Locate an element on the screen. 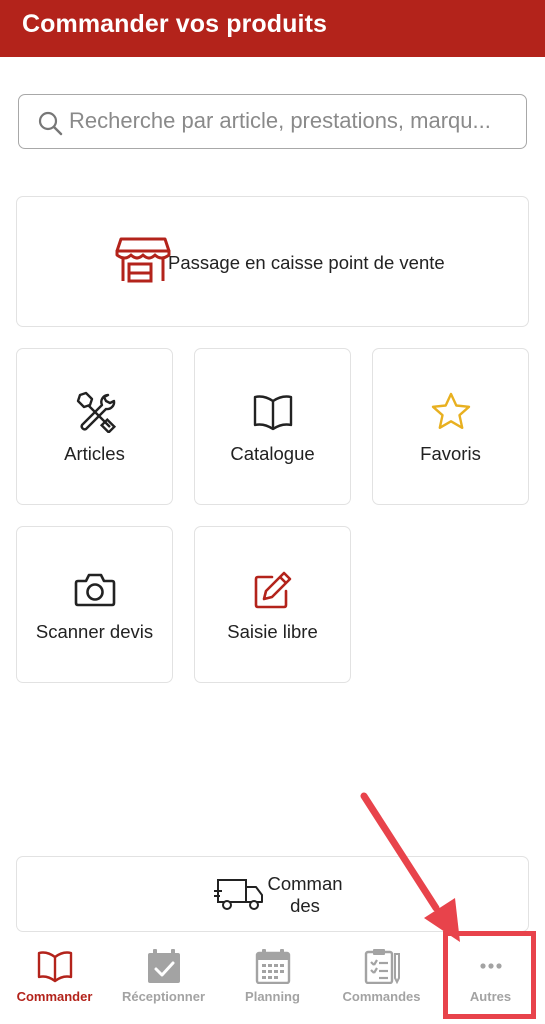  tab-planning: Planning is located at coordinates (272, 979).